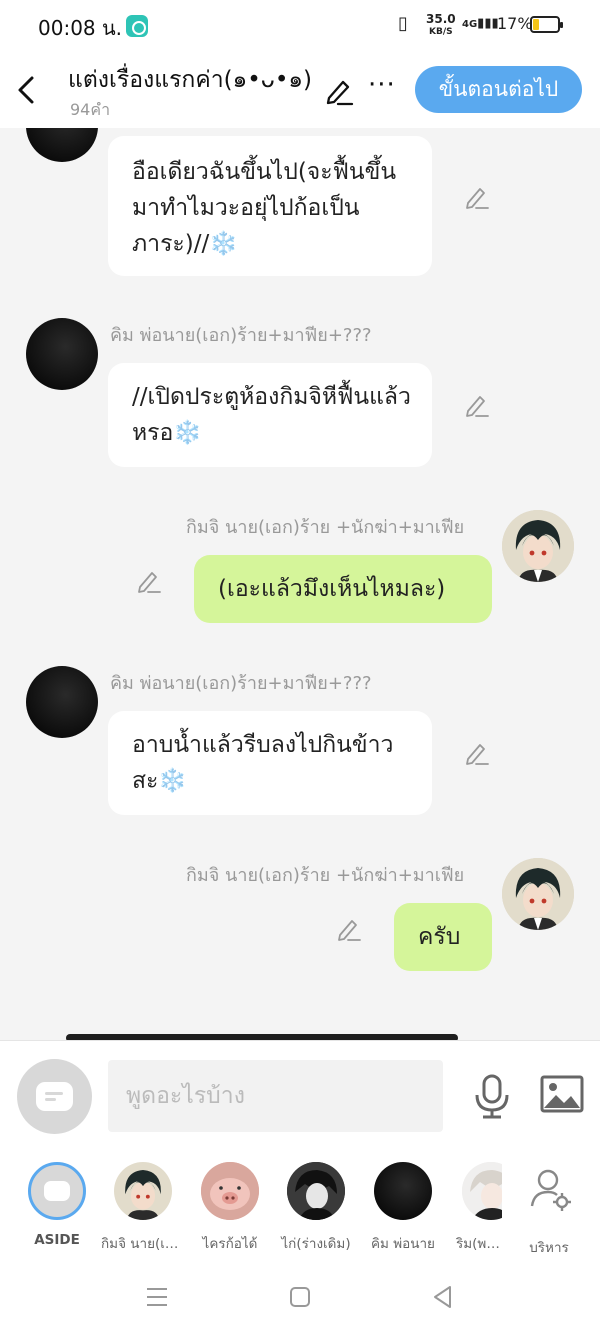  What do you see at coordinates (193, 80) in the screenshot?
I see `story-title: แต่งเรื่องแรกค่า(๑•ᴗ•๑)` at bounding box center [193, 80].